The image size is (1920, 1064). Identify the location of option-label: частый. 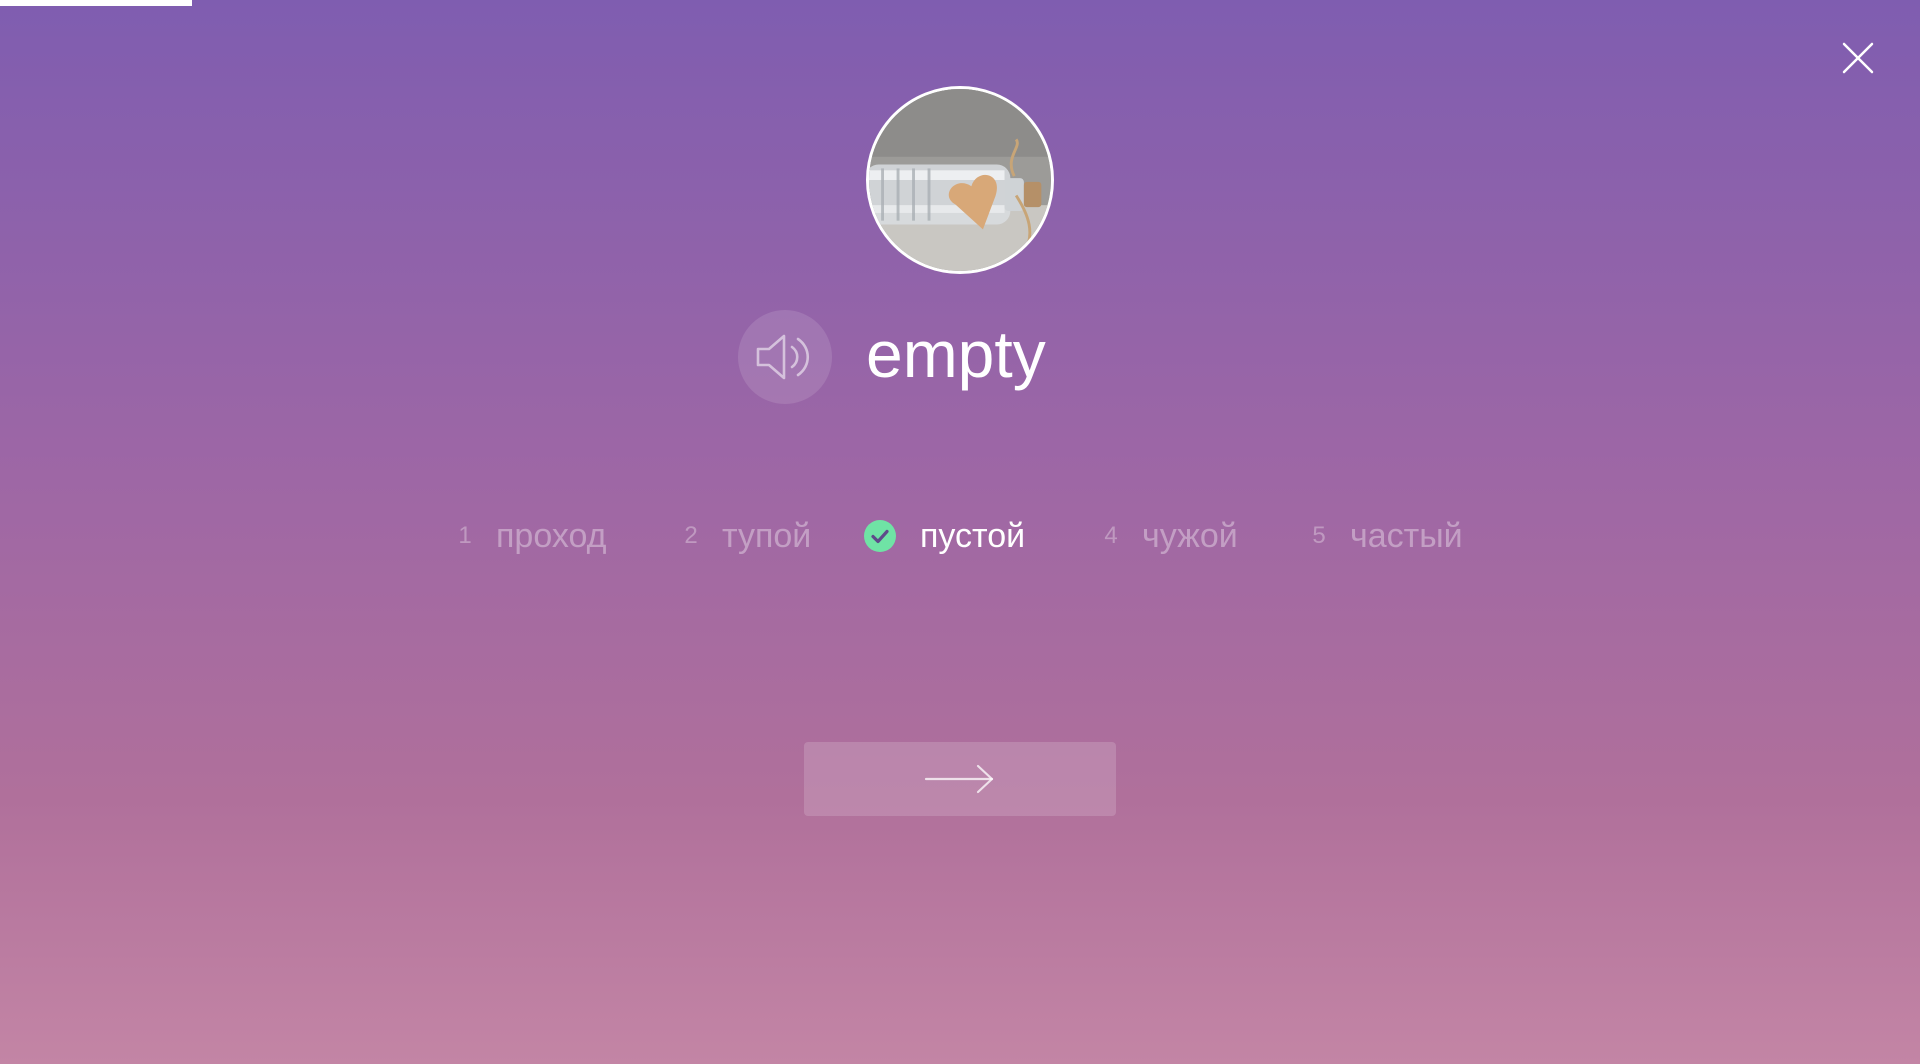
(1406, 535).